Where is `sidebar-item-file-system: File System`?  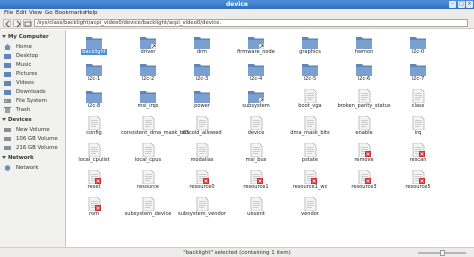
sidebar-item-file-system: File System is located at coordinates (34, 101).